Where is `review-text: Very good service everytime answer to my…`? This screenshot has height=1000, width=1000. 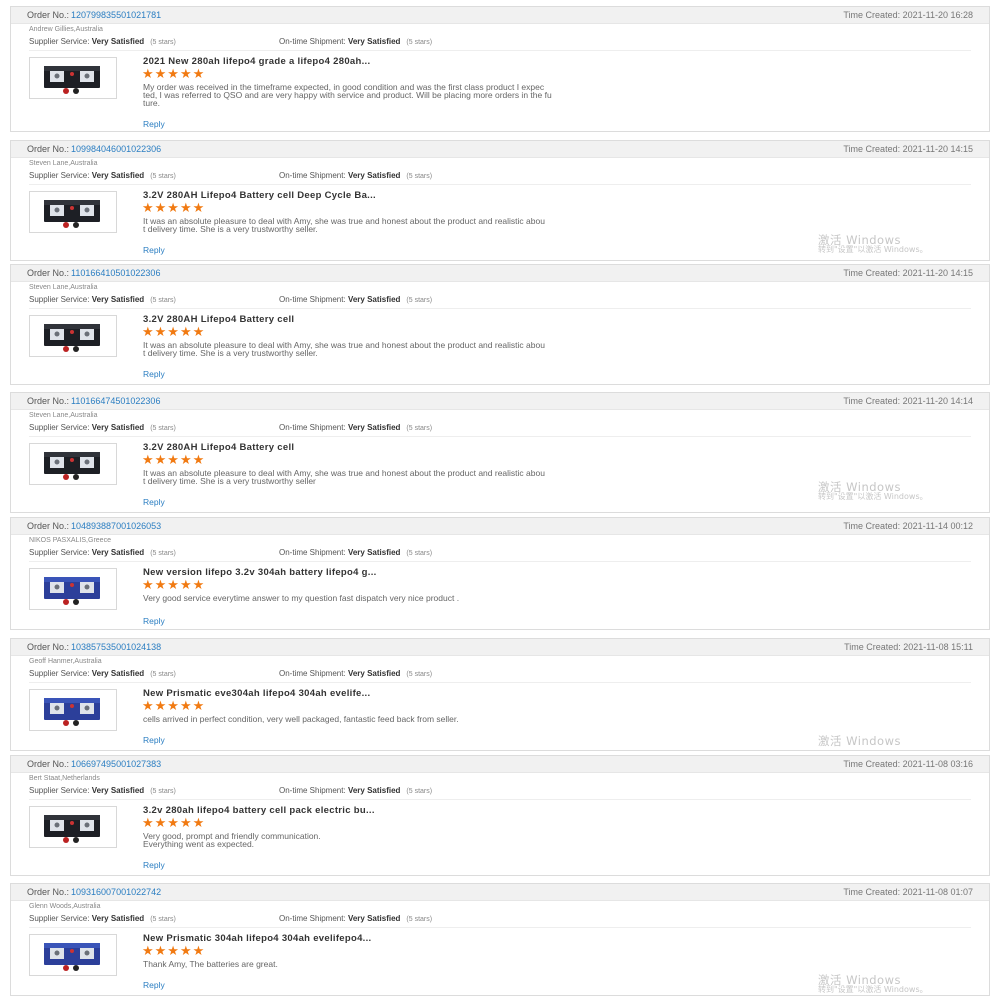
review-text: Very good service everytime answer to my… is located at coordinates (301, 598).